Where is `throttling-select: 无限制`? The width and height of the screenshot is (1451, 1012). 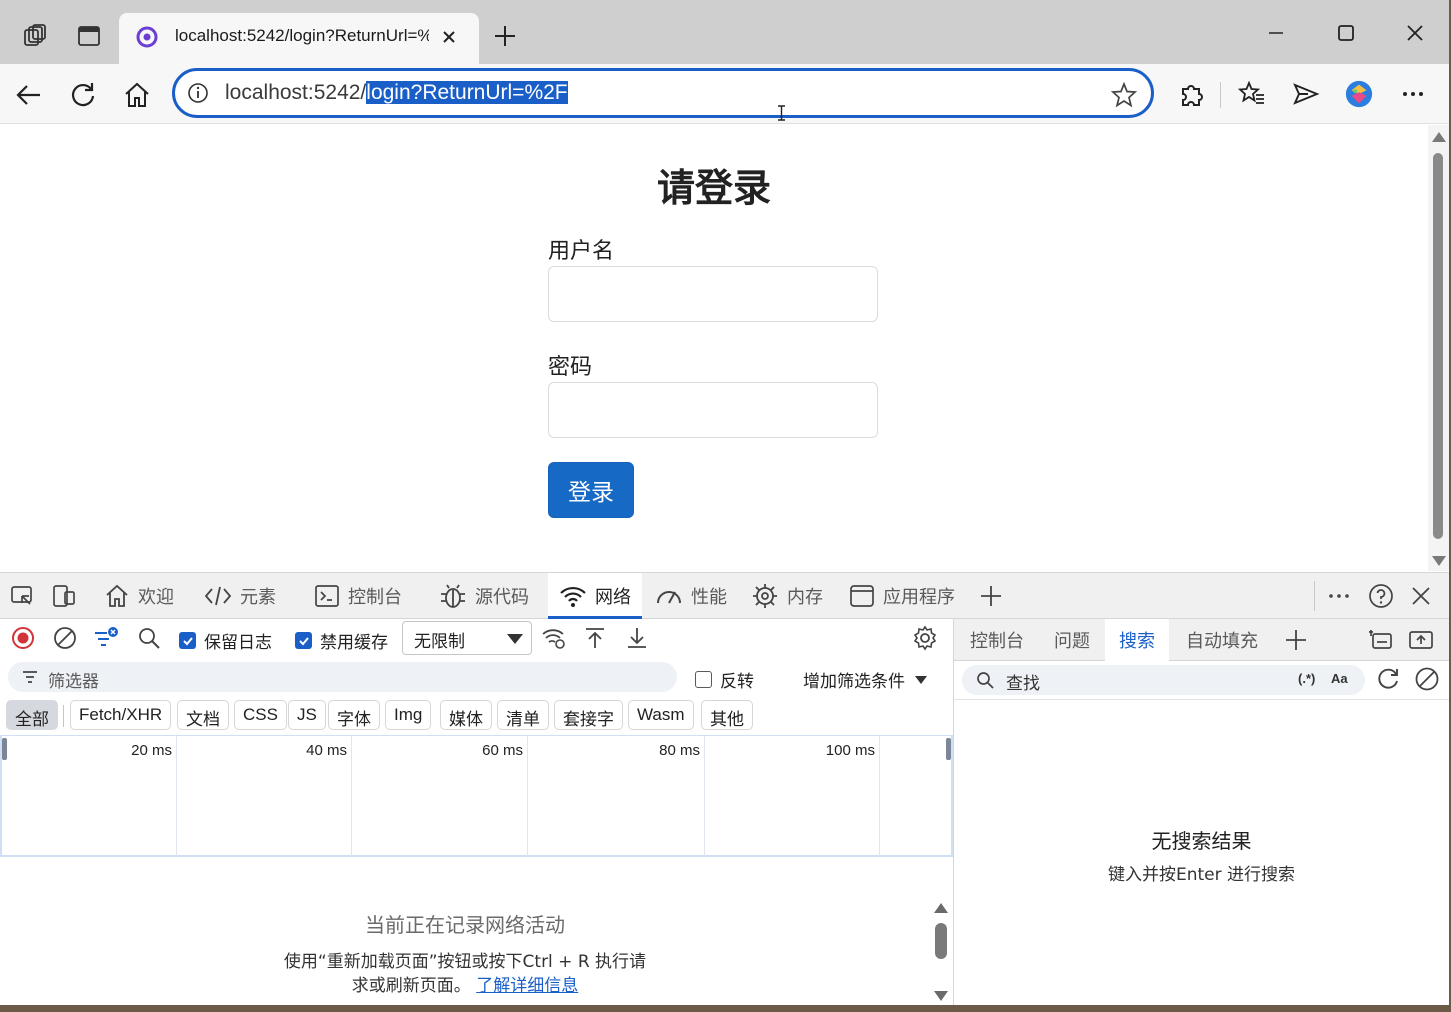 throttling-select: 无限制 is located at coordinates (467, 638).